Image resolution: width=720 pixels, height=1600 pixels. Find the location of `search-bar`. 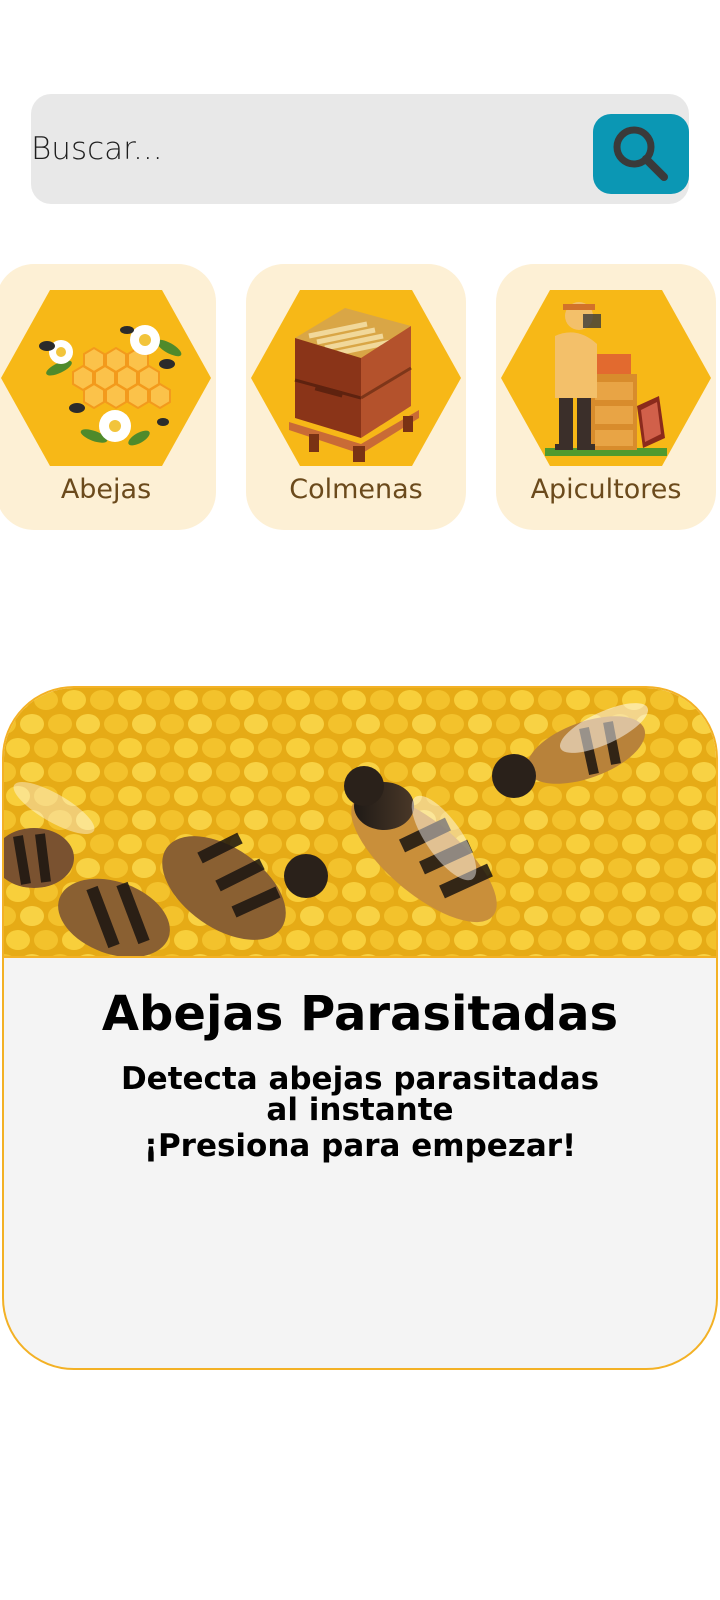

search-bar is located at coordinates (360, 149).